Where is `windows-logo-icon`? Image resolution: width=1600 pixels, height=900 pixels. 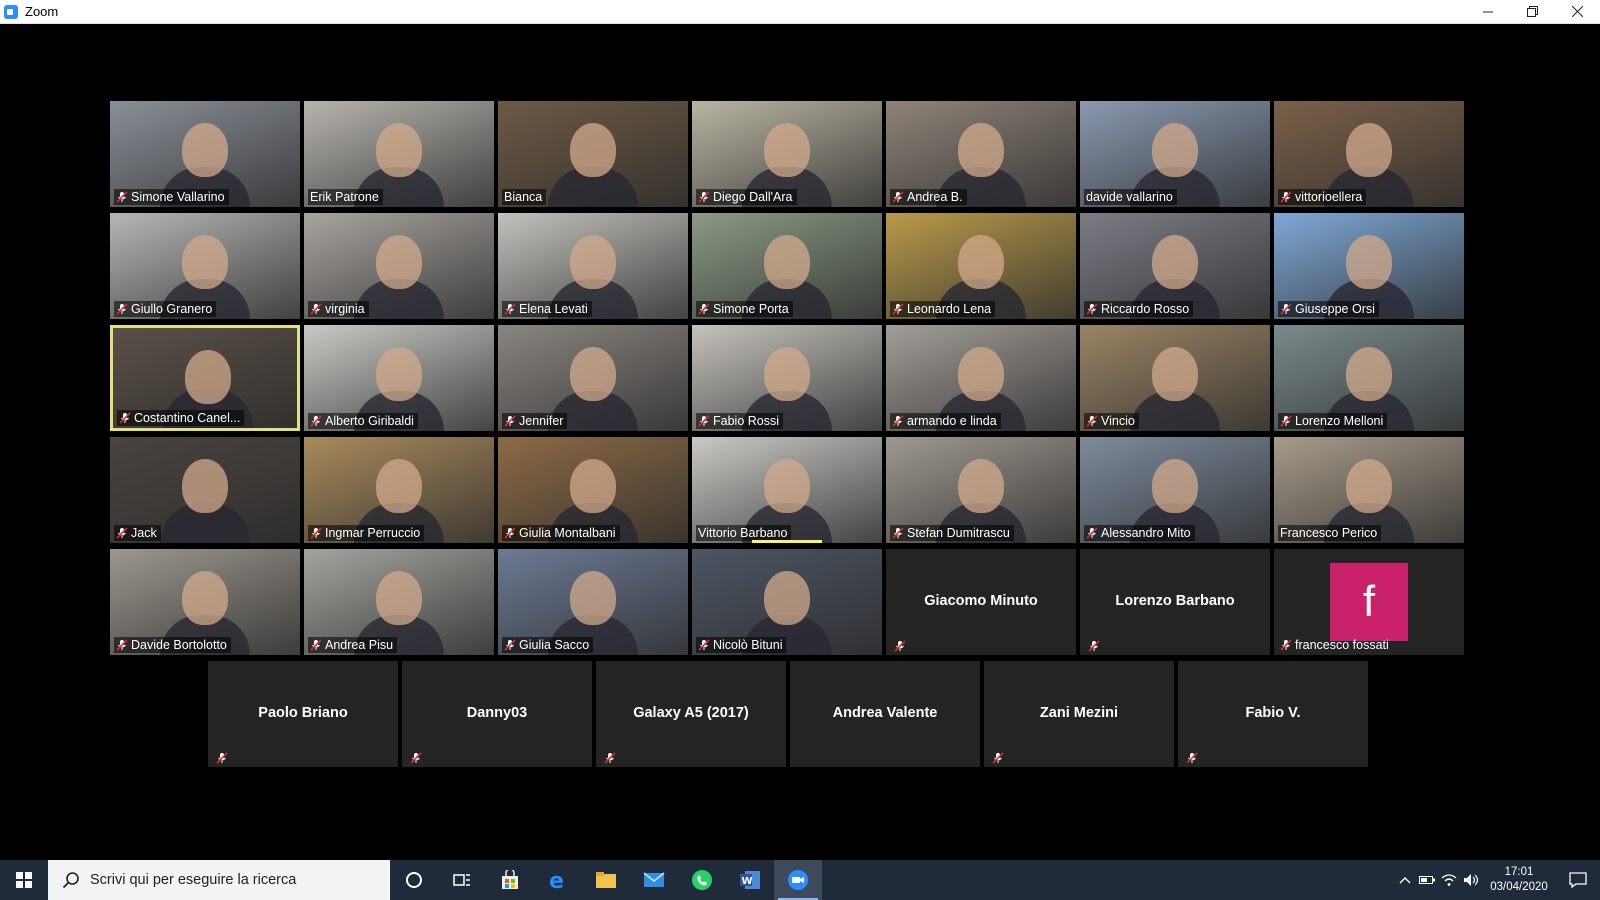
windows-logo-icon is located at coordinates (24, 880).